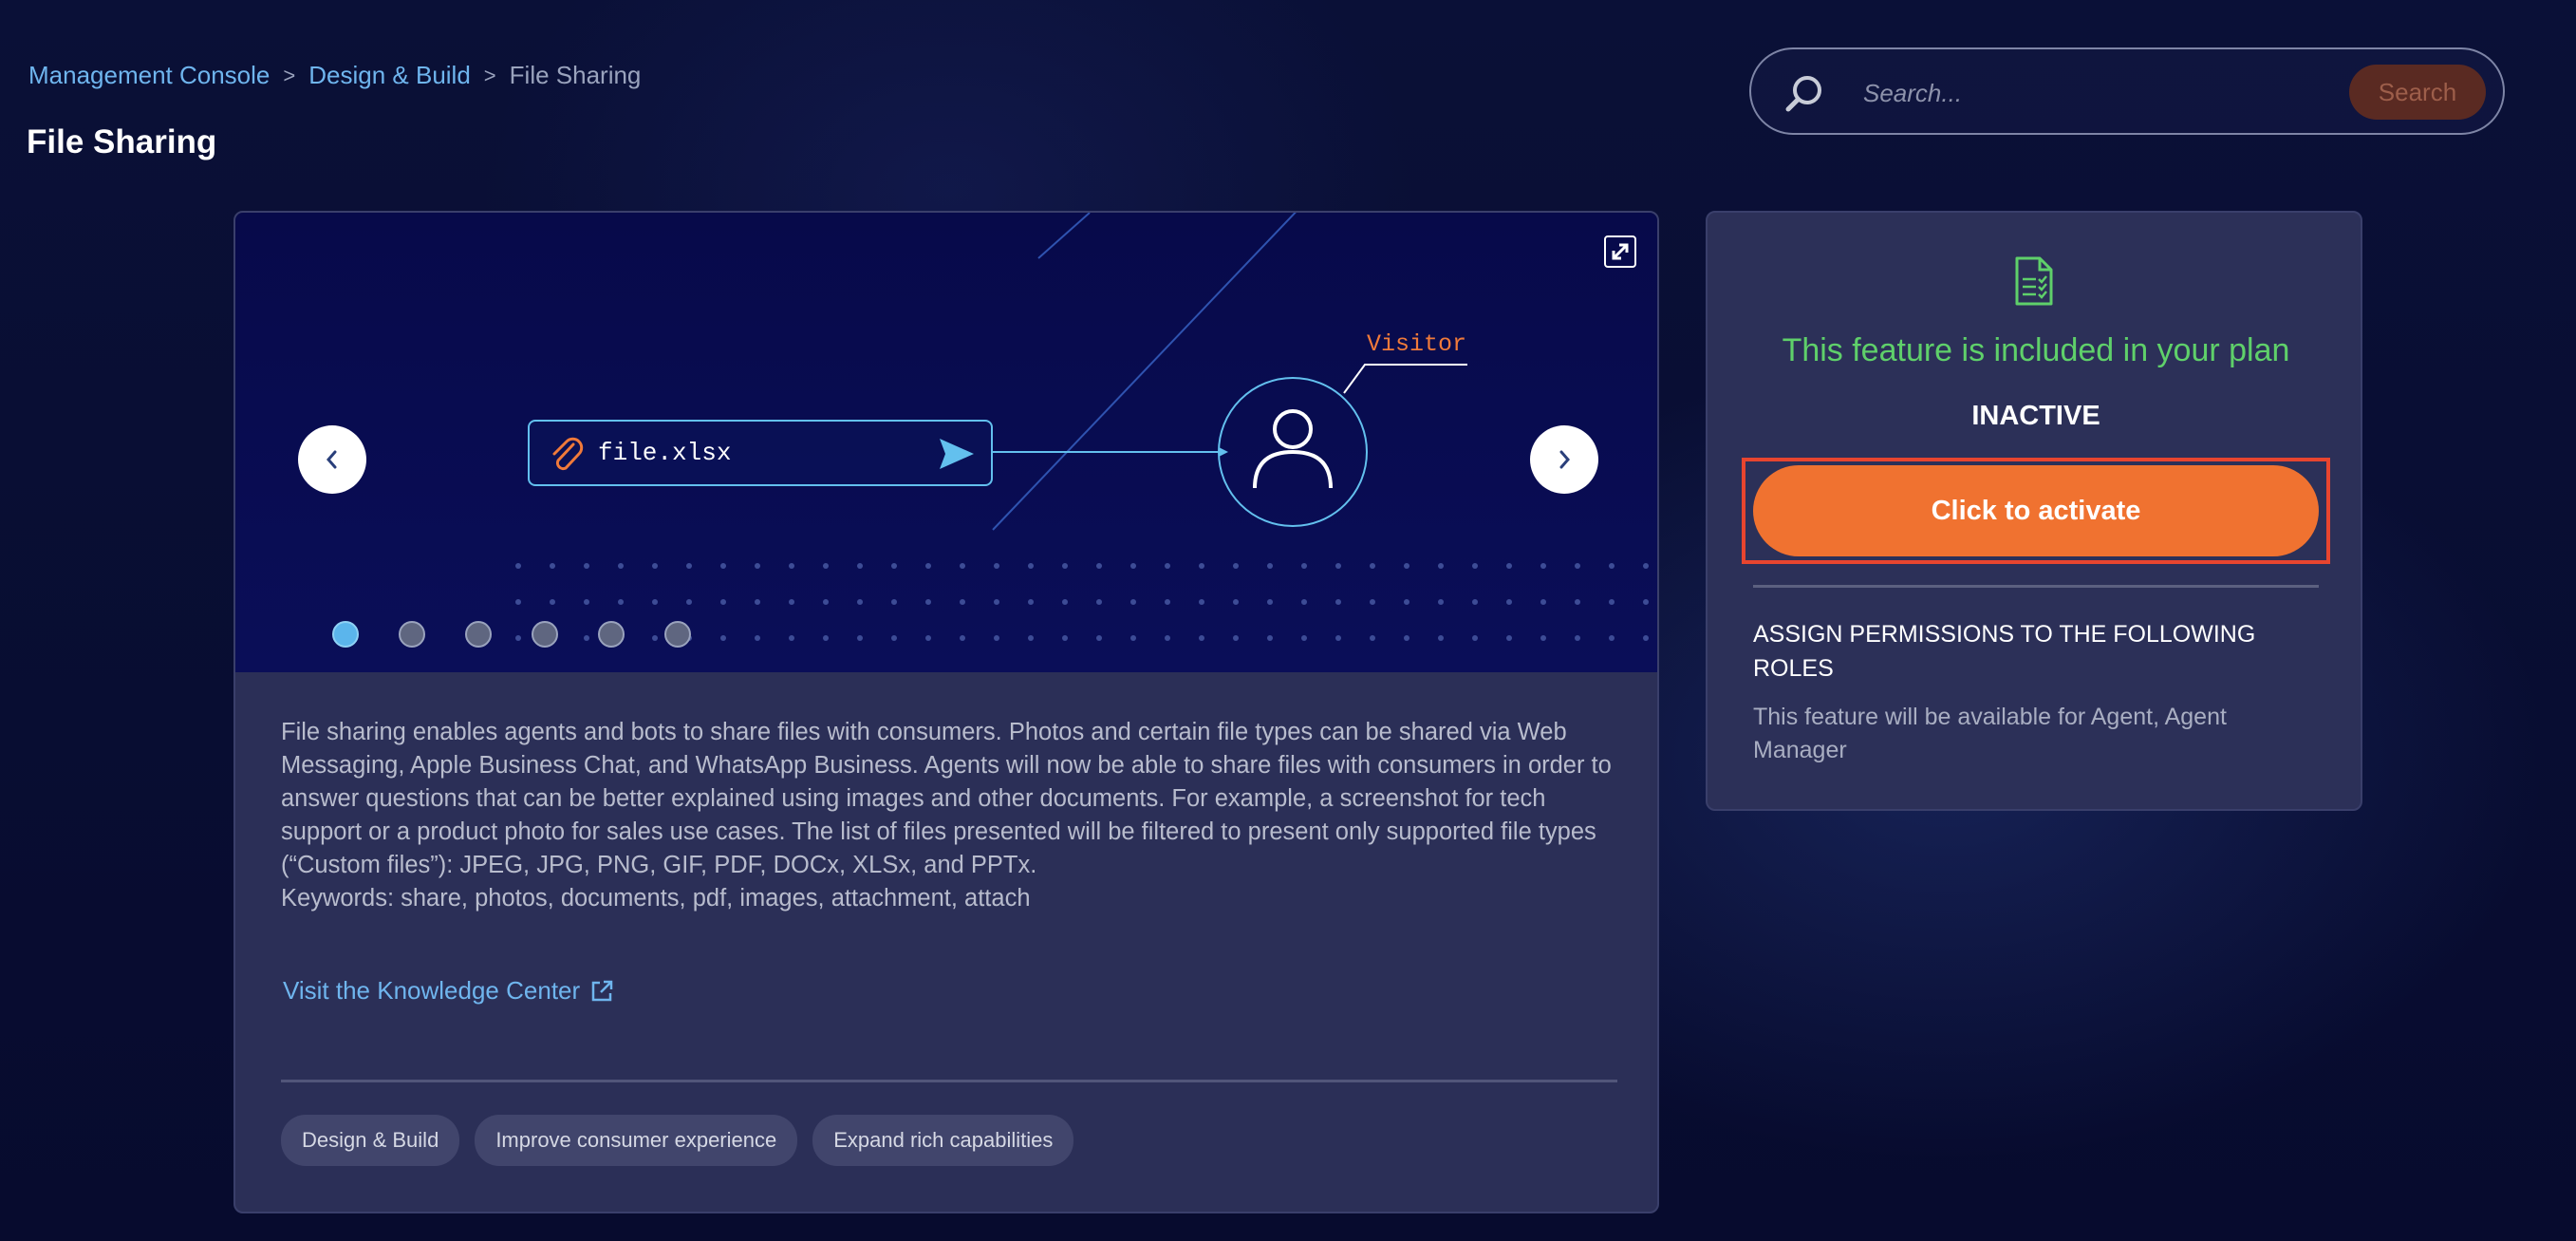 The width and height of the screenshot is (2576, 1241). What do you see at coordinates (957, 454) in the screenshot?
I see `send-icon` at bounding box center [957, 454].